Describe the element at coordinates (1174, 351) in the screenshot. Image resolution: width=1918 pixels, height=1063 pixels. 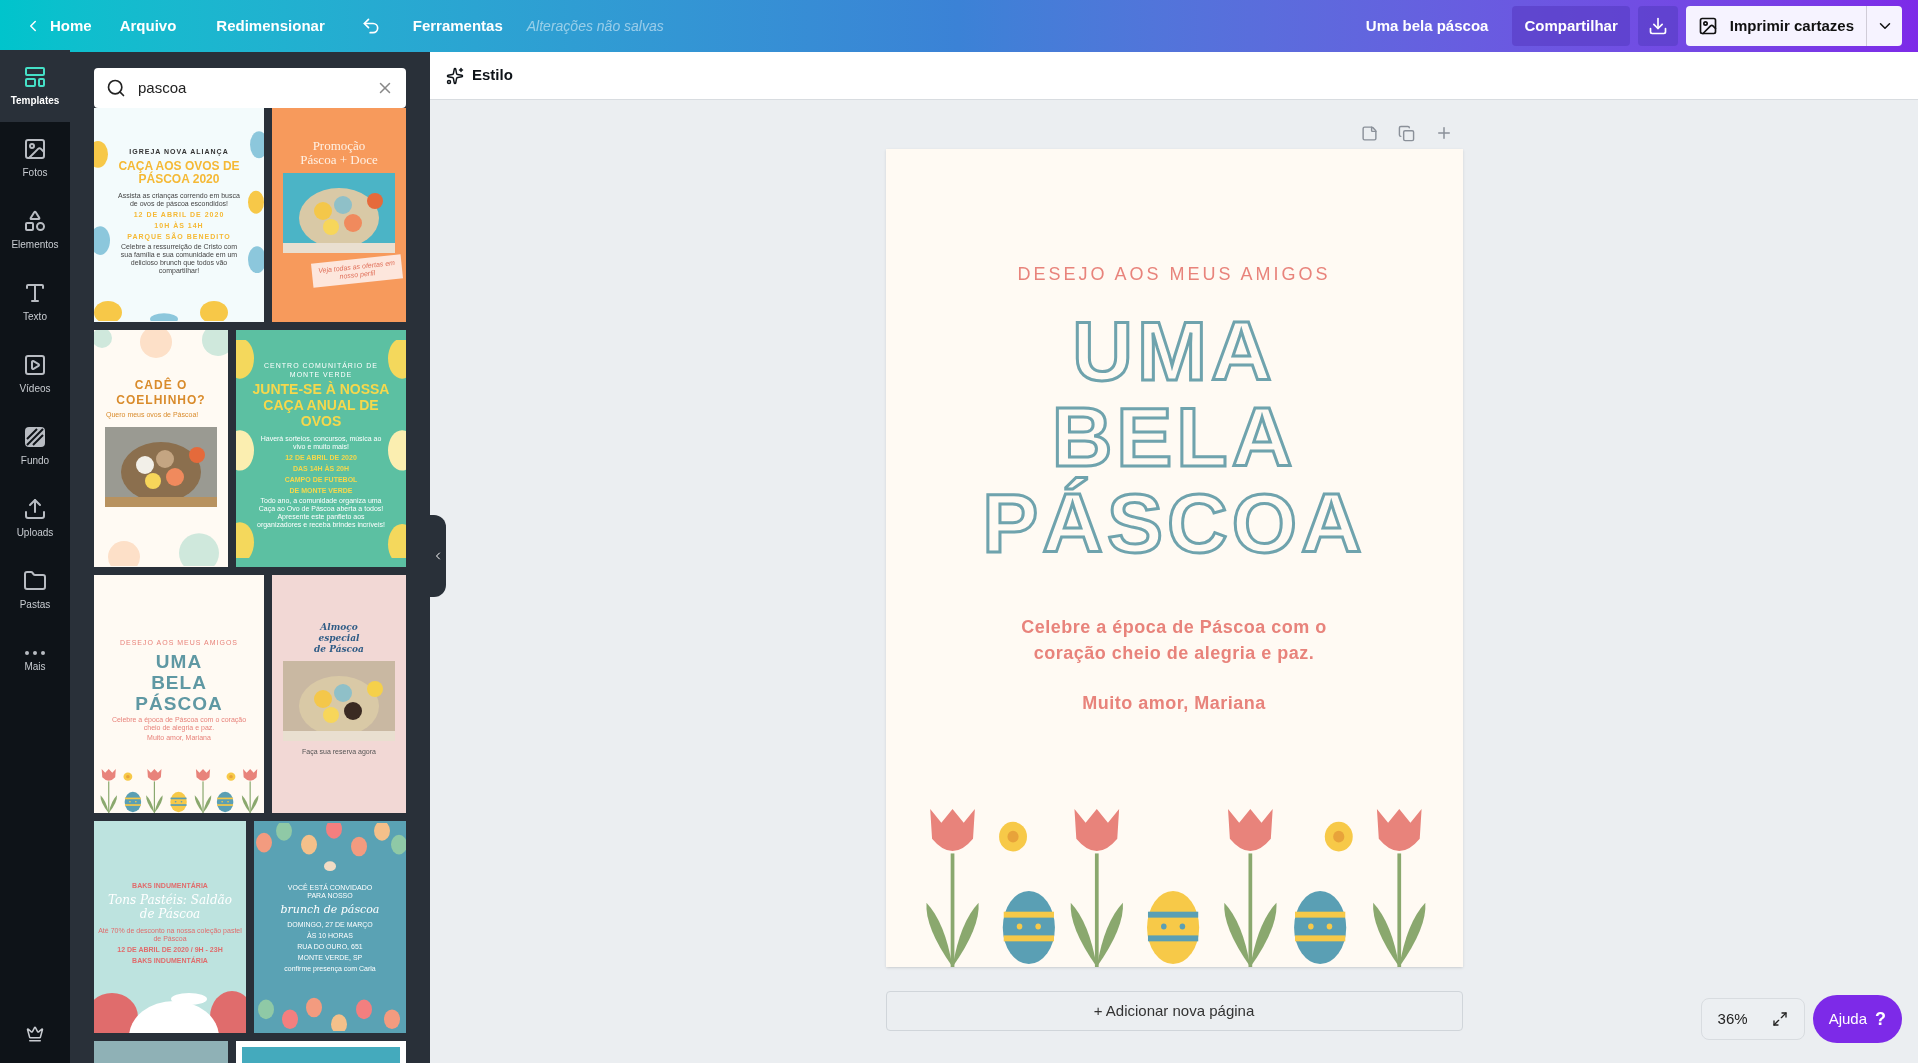
I see `page-title-line: UMA` at that location.